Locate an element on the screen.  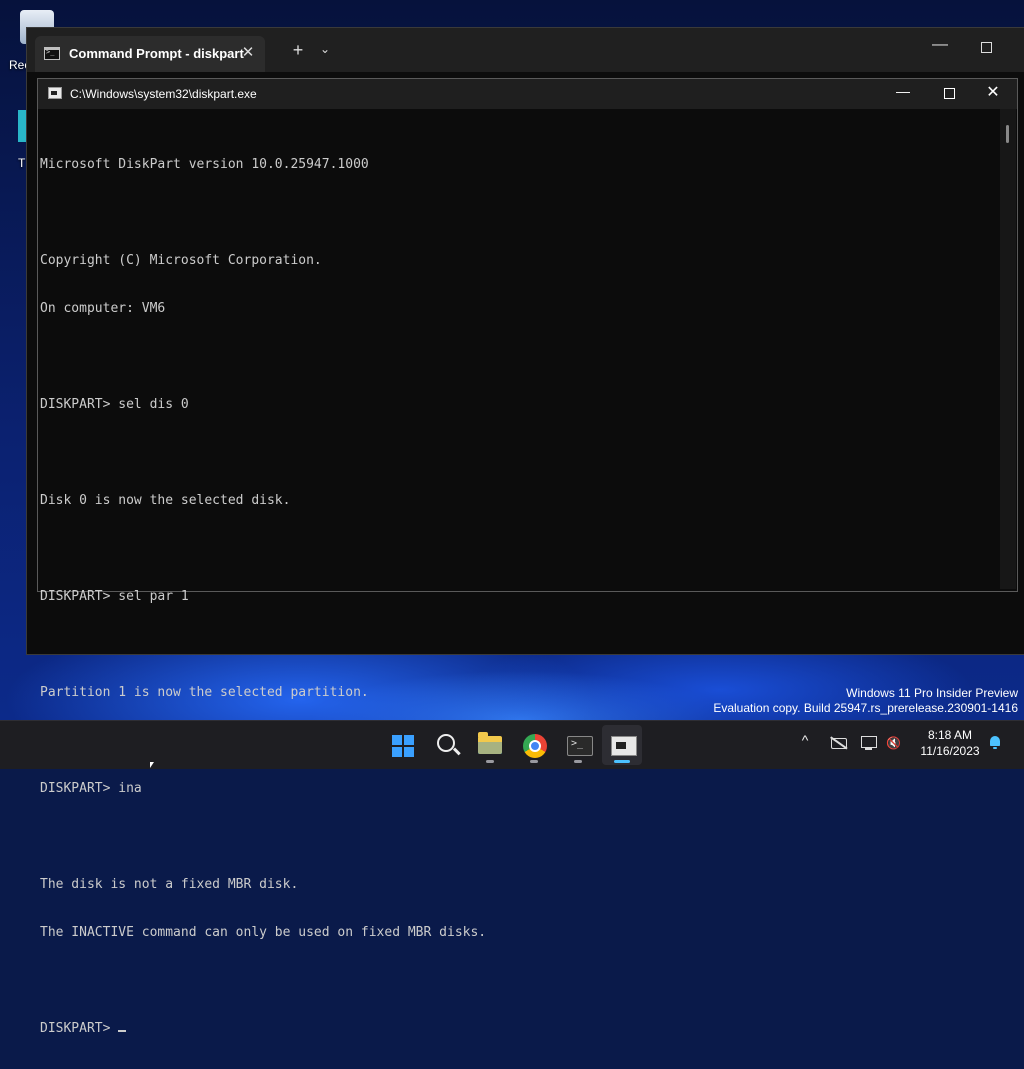
scrollbar-thumb is located at coordinates (1007, 134).